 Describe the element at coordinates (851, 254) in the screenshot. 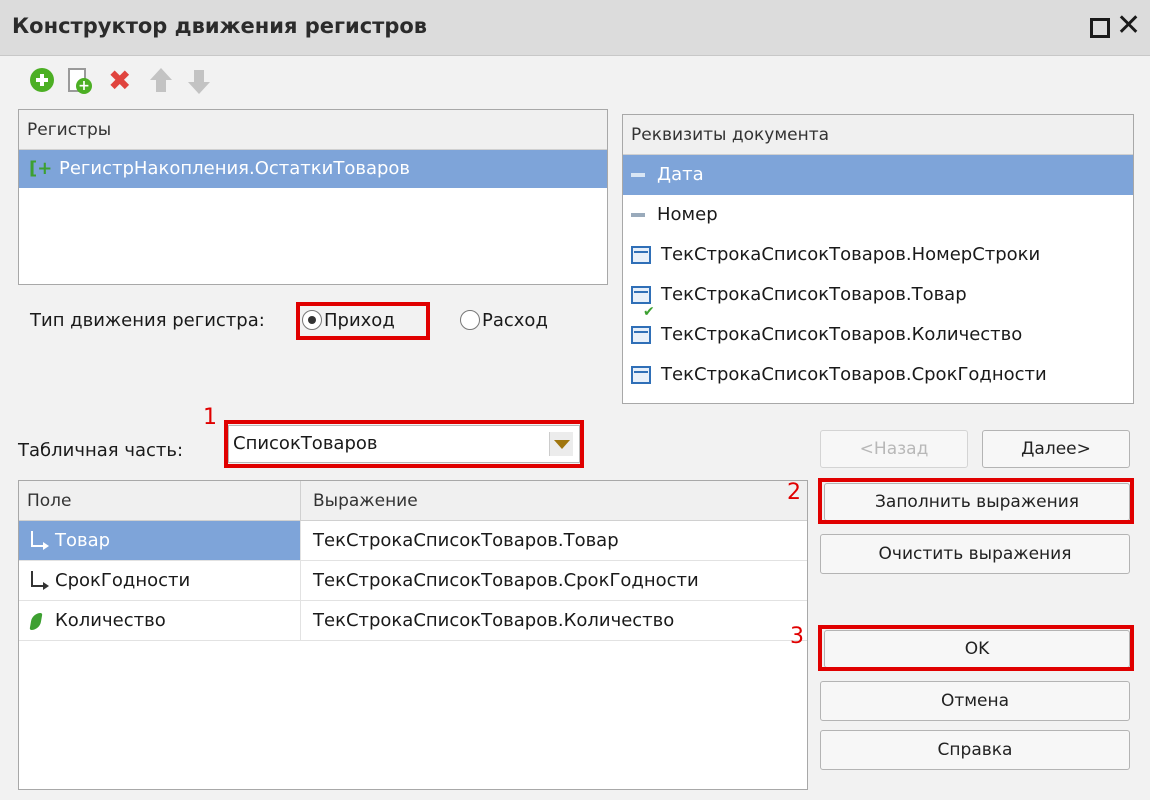

I see `prop-item-label: ТекСтрокаСписокТоваров.НомерСтроки` at that location.